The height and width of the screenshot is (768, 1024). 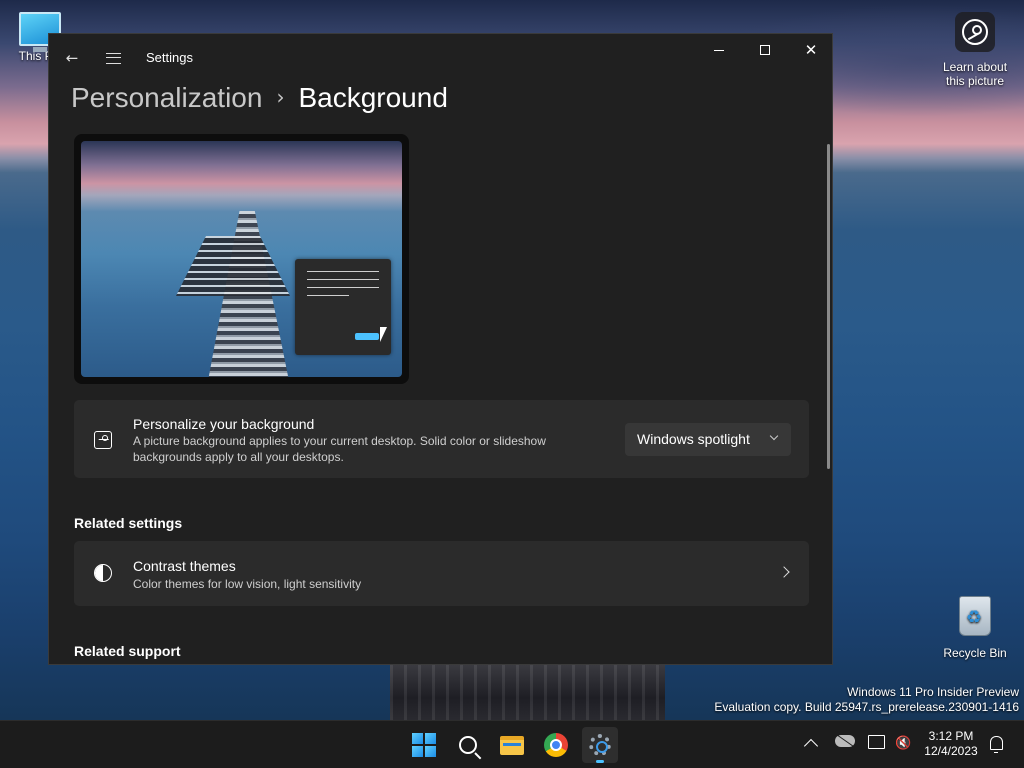 I want to click on gear-icon, so click(x=600, y=745).